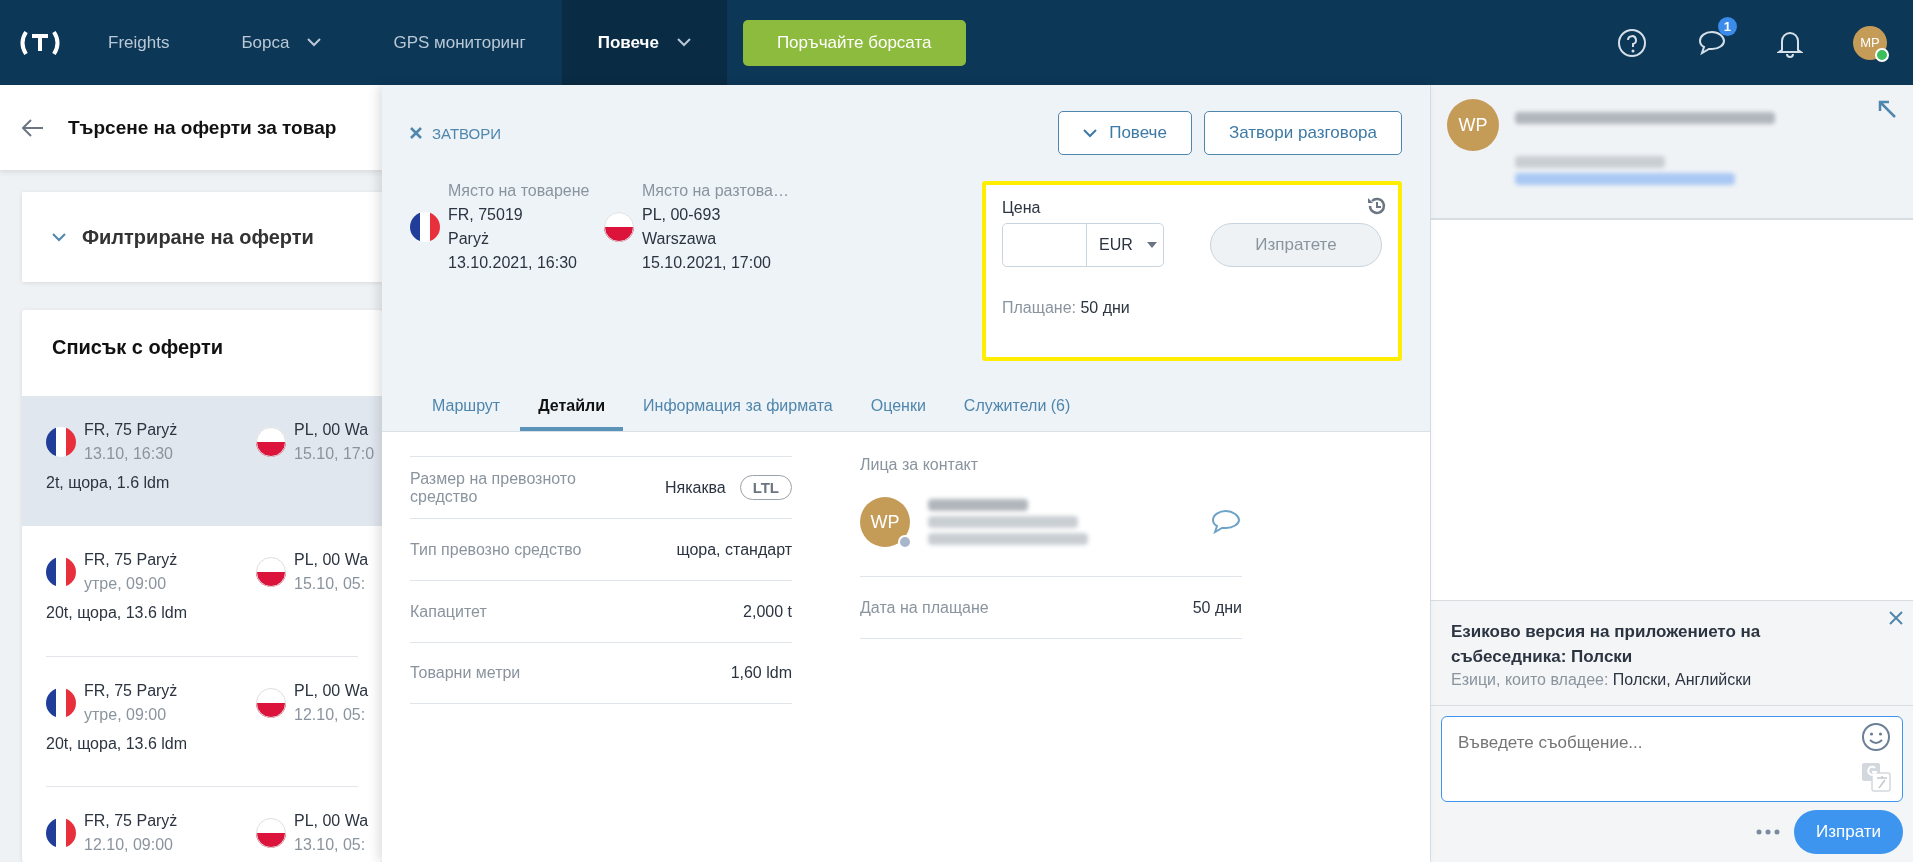  What do you see at coordinates (202, 237) in the screenshot?
I see `filter-toggle: Филтриране на оферти` at bounding box center [202, 237].